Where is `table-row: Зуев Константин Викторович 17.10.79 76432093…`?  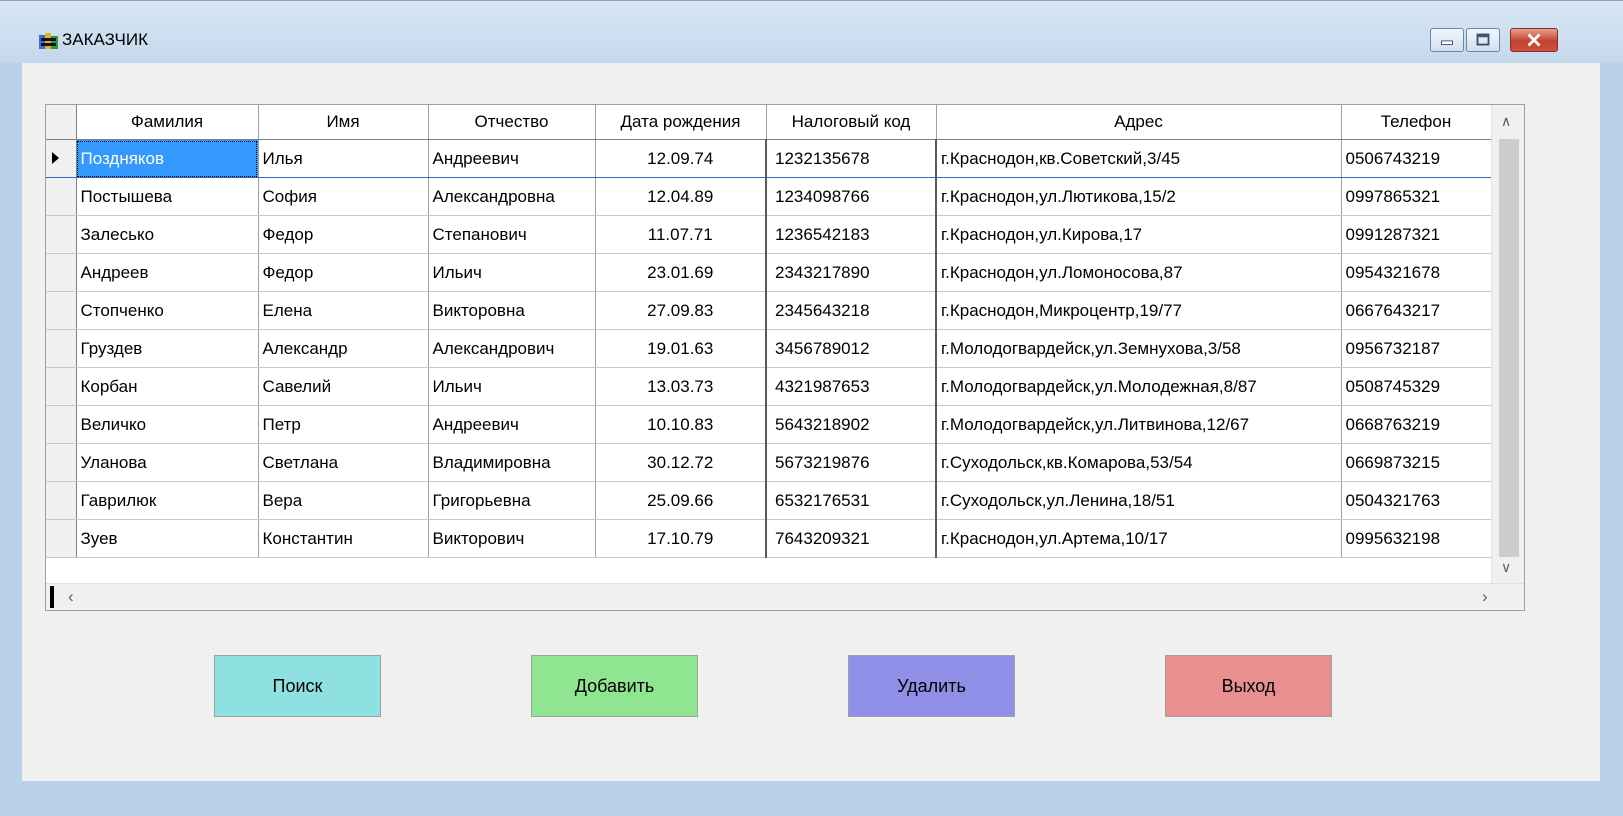
table-row: Зуев Константин Викторович 17.10.79 76432093… is located at coordinates (769, 538).